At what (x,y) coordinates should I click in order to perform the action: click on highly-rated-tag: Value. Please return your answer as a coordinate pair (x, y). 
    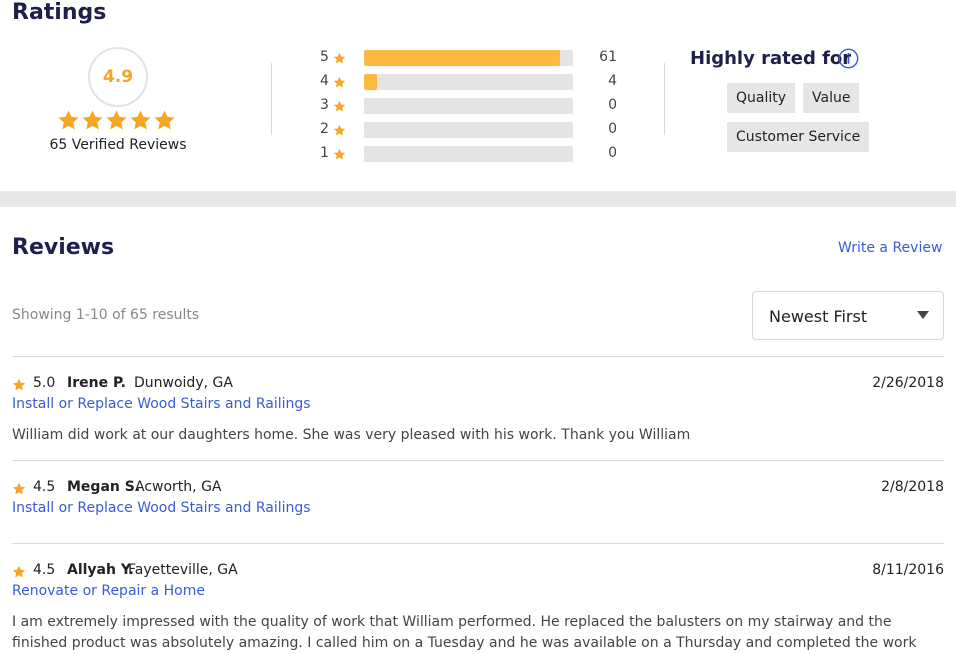
    Looking at the image, I should click on (831, 98).